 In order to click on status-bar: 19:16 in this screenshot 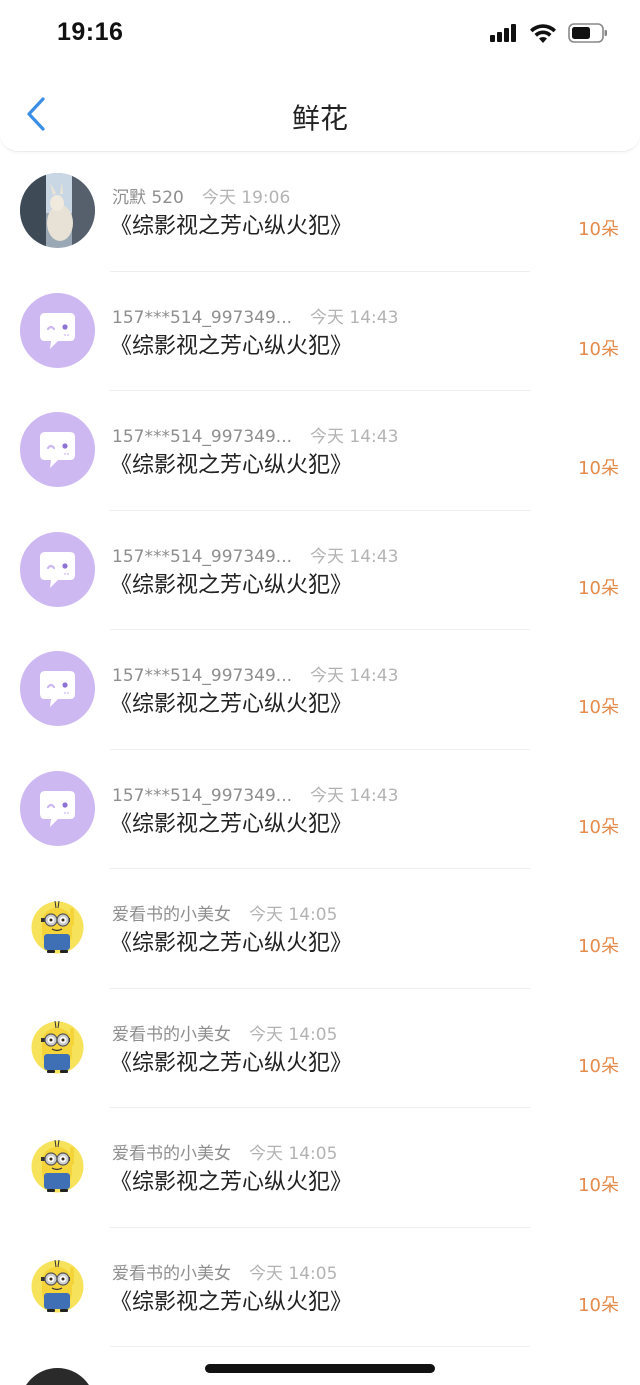, I will do `click(320, 35)`.